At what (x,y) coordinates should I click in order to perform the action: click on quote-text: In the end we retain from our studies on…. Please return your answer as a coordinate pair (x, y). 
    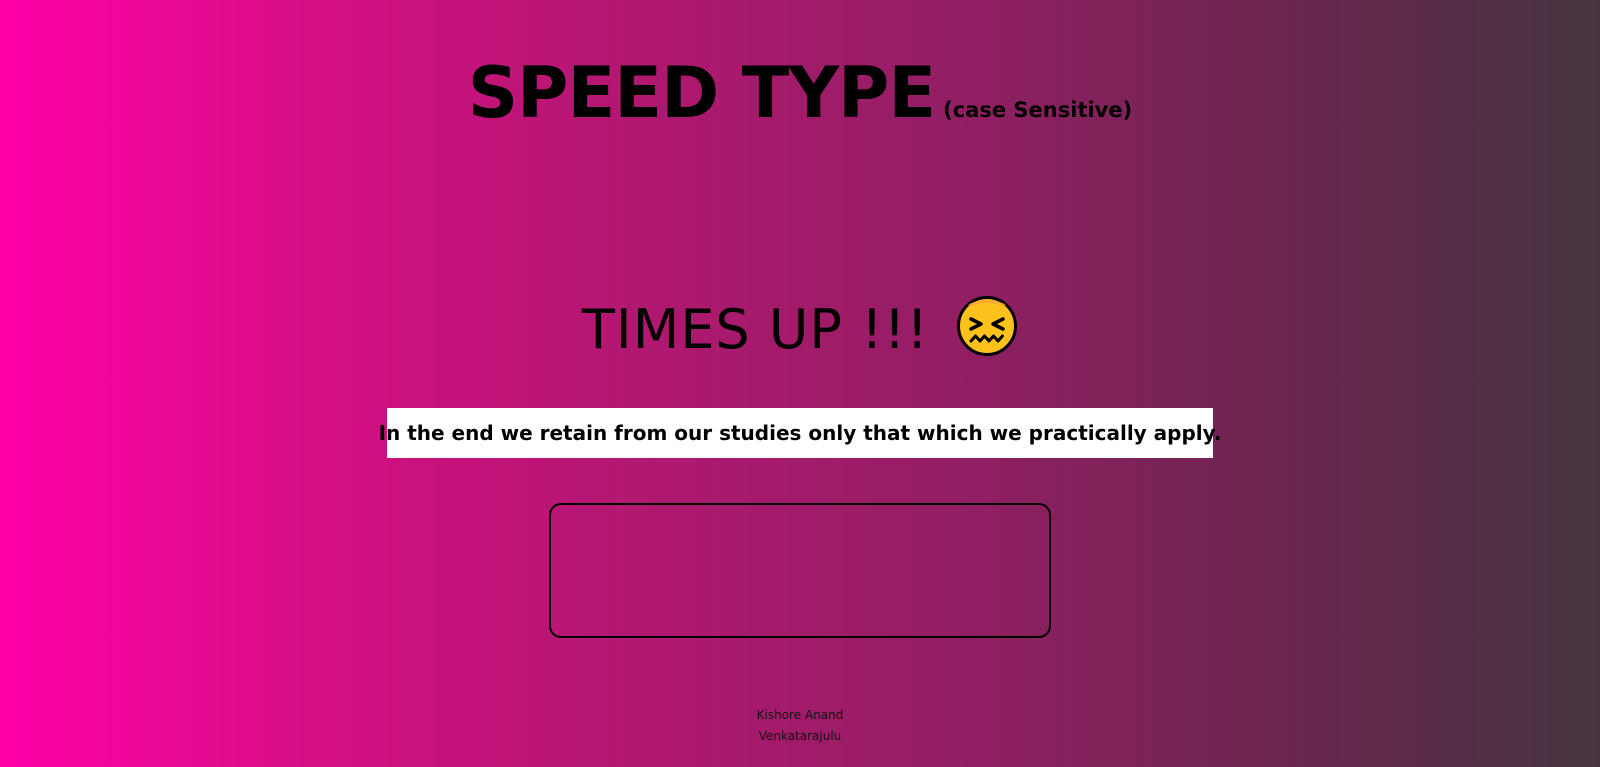
    Looking at the image, I should click on (800, 433).